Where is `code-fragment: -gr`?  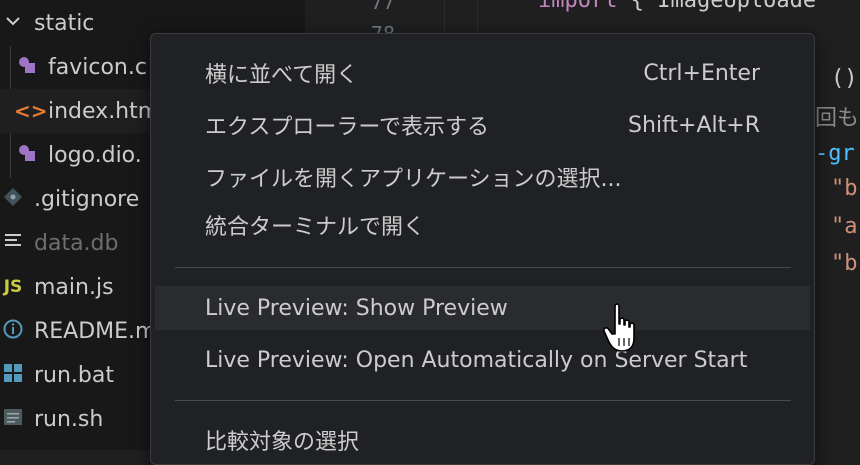 code-fragment: -gr is located at coordinates (835, 153).